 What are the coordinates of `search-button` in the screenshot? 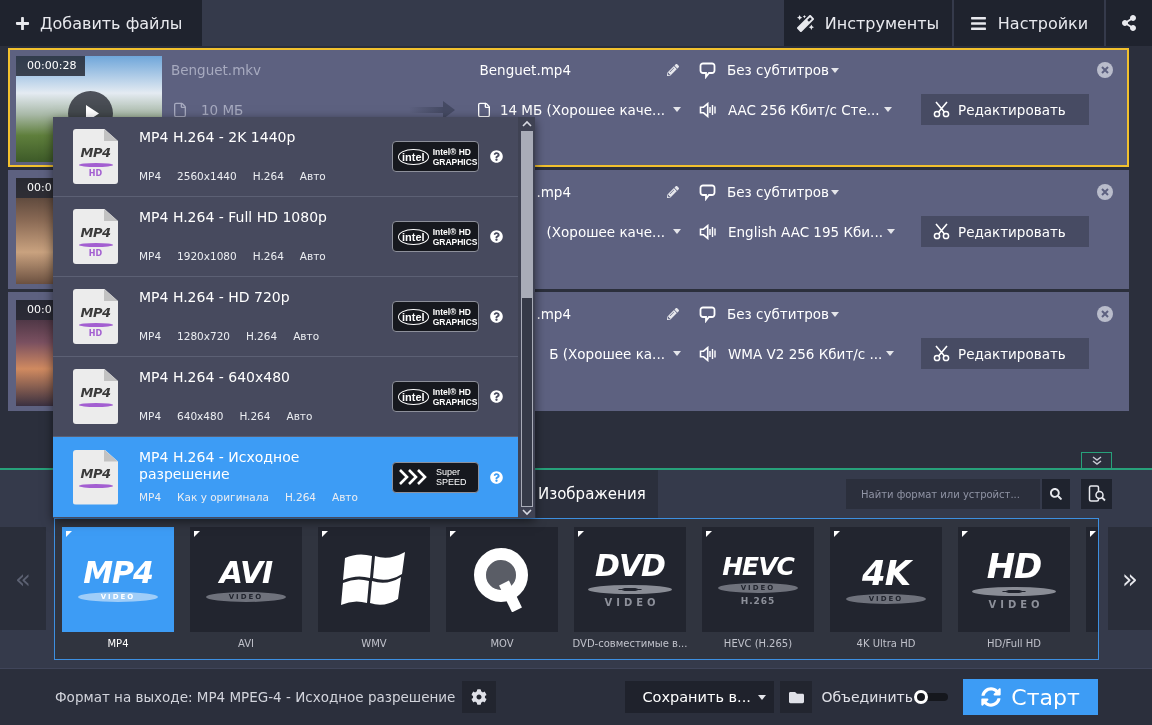 It's located at (1056, 494).